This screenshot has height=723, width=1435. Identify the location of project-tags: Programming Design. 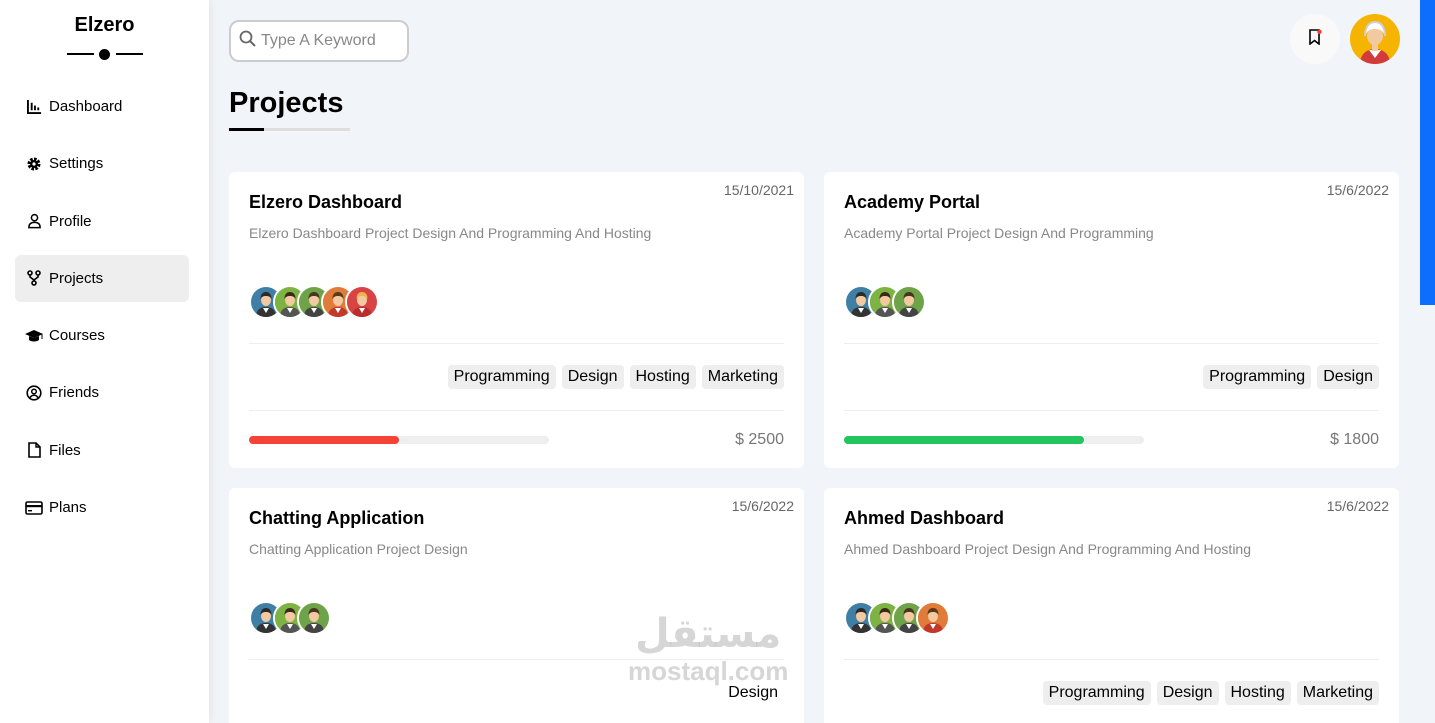
(1111, 377).